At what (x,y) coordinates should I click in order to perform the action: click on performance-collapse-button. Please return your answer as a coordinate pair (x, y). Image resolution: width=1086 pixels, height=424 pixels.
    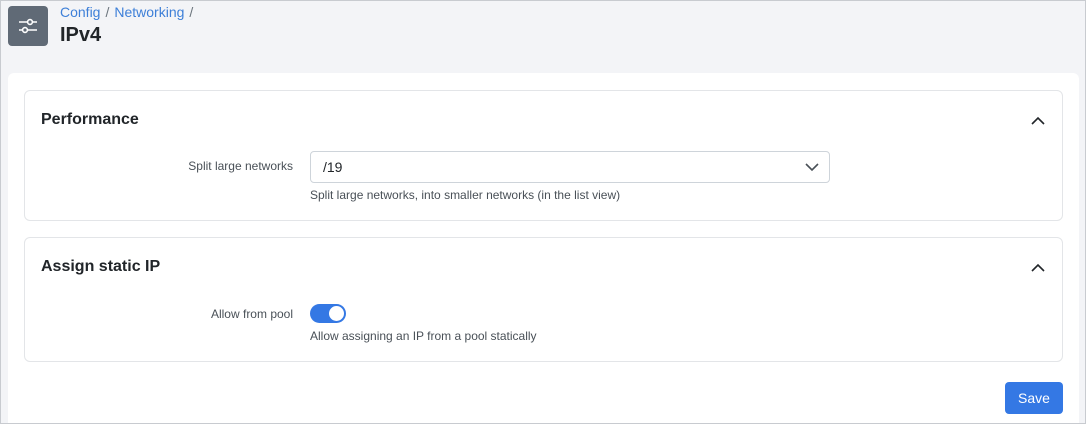
    Looking at the image, I should click on (1038, 120).